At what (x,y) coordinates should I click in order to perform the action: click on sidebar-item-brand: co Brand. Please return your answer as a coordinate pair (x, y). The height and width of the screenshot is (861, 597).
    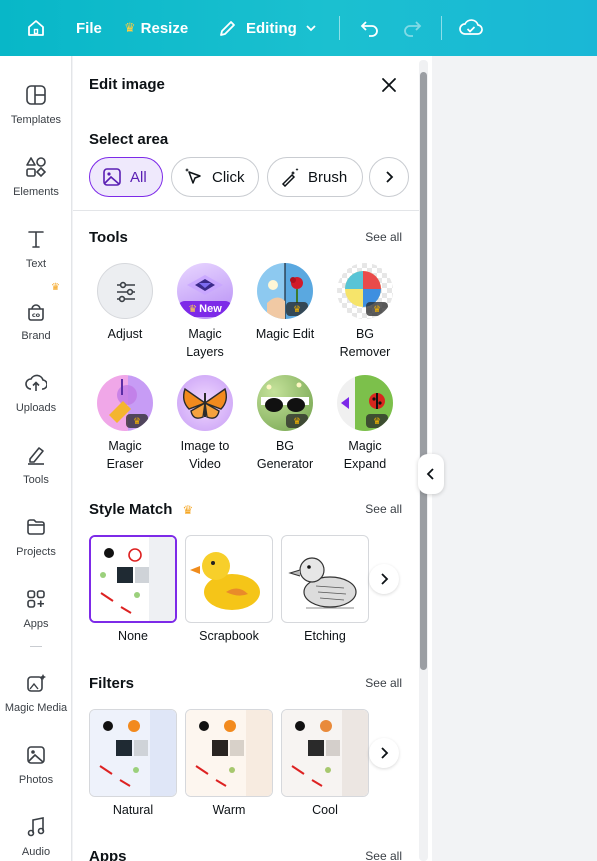
    Looking at the image, I should click on (36, 323).